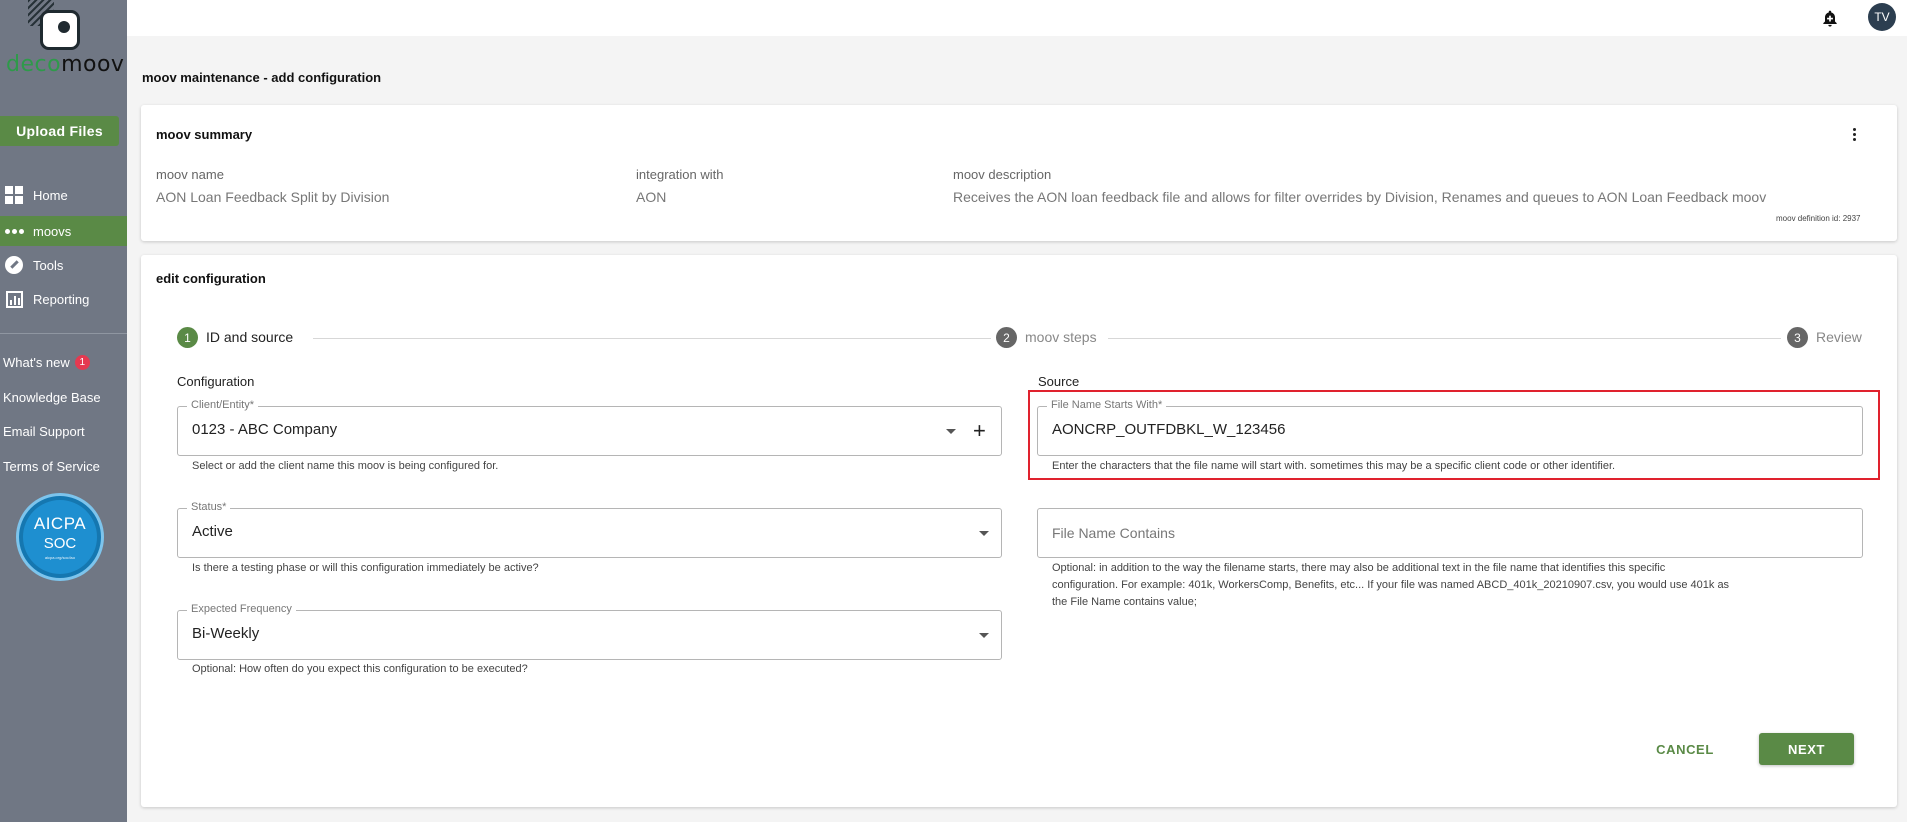 The image size is (1907, 822). Describe the element at coordinates (222, 405) in the screenshot. I see `client-entity-label: Client/Entity*` at that location.